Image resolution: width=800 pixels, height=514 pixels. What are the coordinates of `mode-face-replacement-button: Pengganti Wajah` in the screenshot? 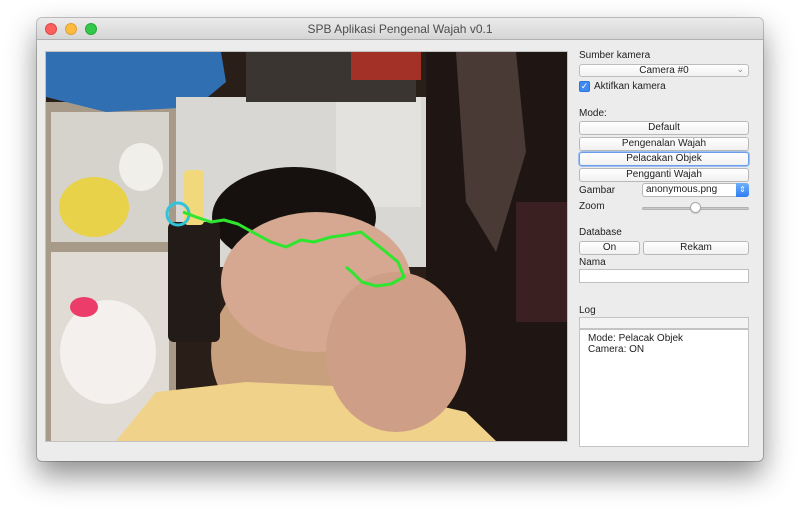 It's located at (664, 175).